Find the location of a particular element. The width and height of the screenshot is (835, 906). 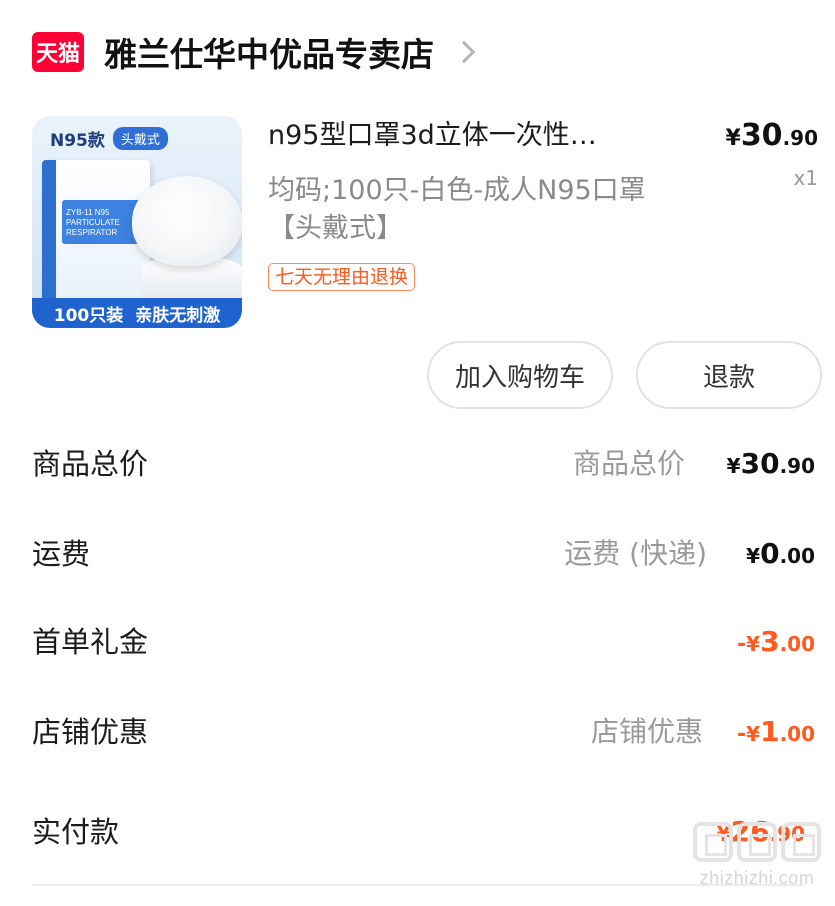

store-discount-label: 店铺优惠 is located at coordinates (90, 732).